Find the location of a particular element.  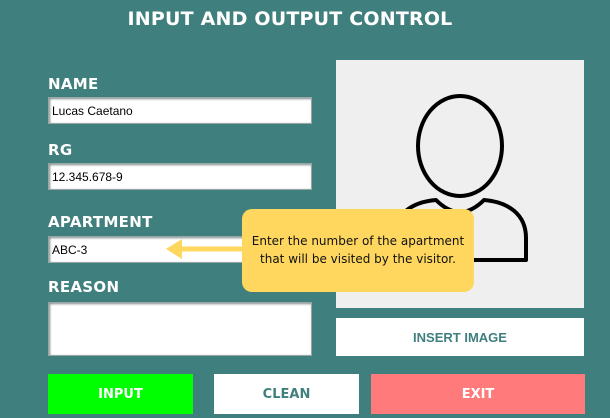

rg-label: RG is located at coordinates (60, 150).